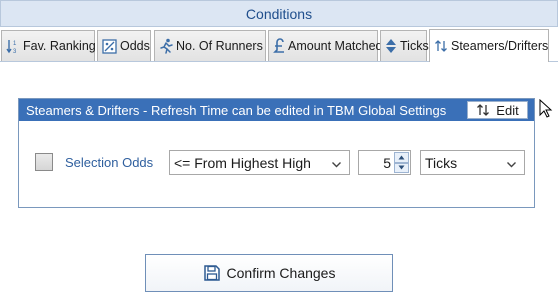 The height and width of the screenshot is (304, 558). I want to click on svg-text: 1, so click(15, 44).